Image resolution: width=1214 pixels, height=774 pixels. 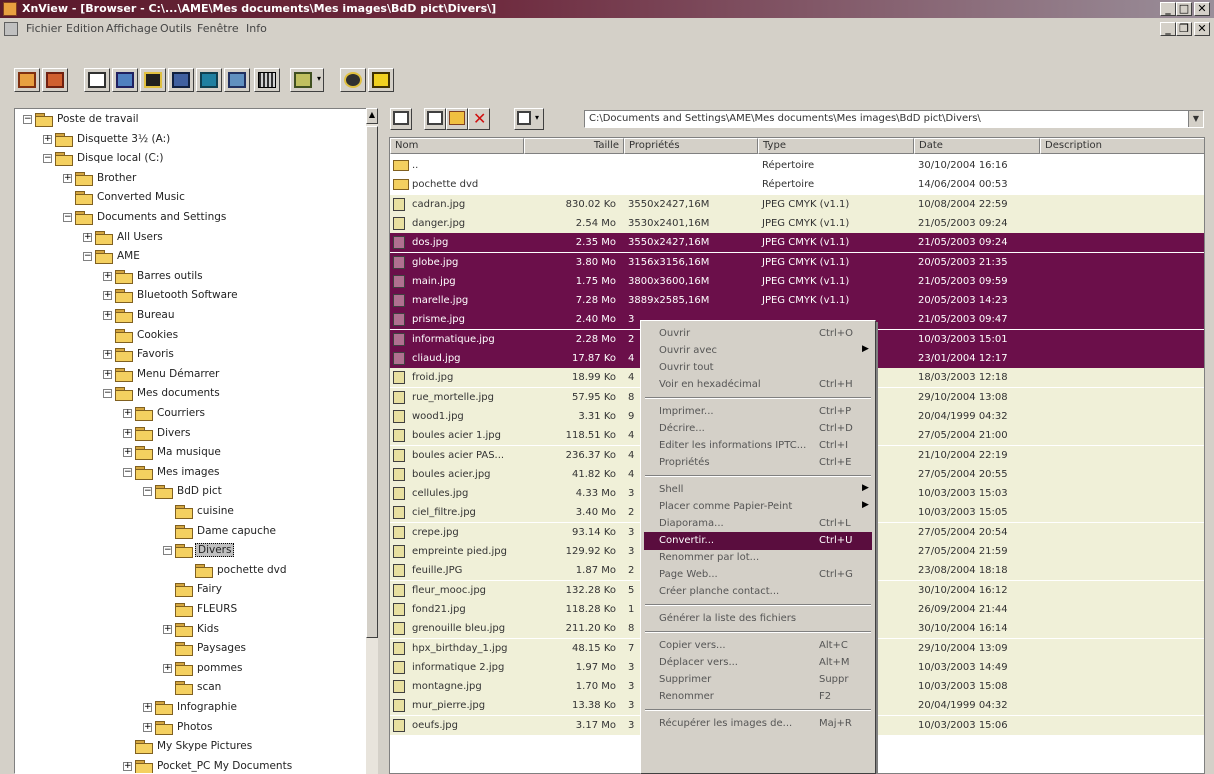 I want to click on child-minimize-button: _, so click(x=1168, y=29).